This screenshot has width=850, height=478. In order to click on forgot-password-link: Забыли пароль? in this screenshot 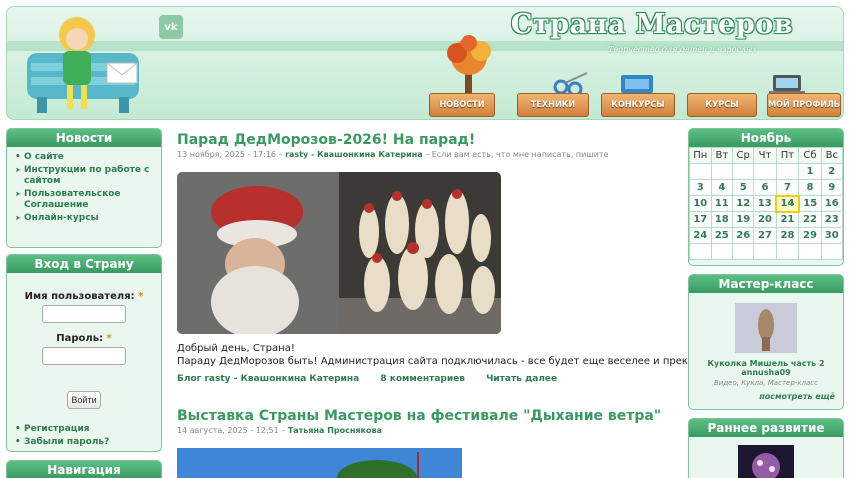, I will do `click(84, 442)`.